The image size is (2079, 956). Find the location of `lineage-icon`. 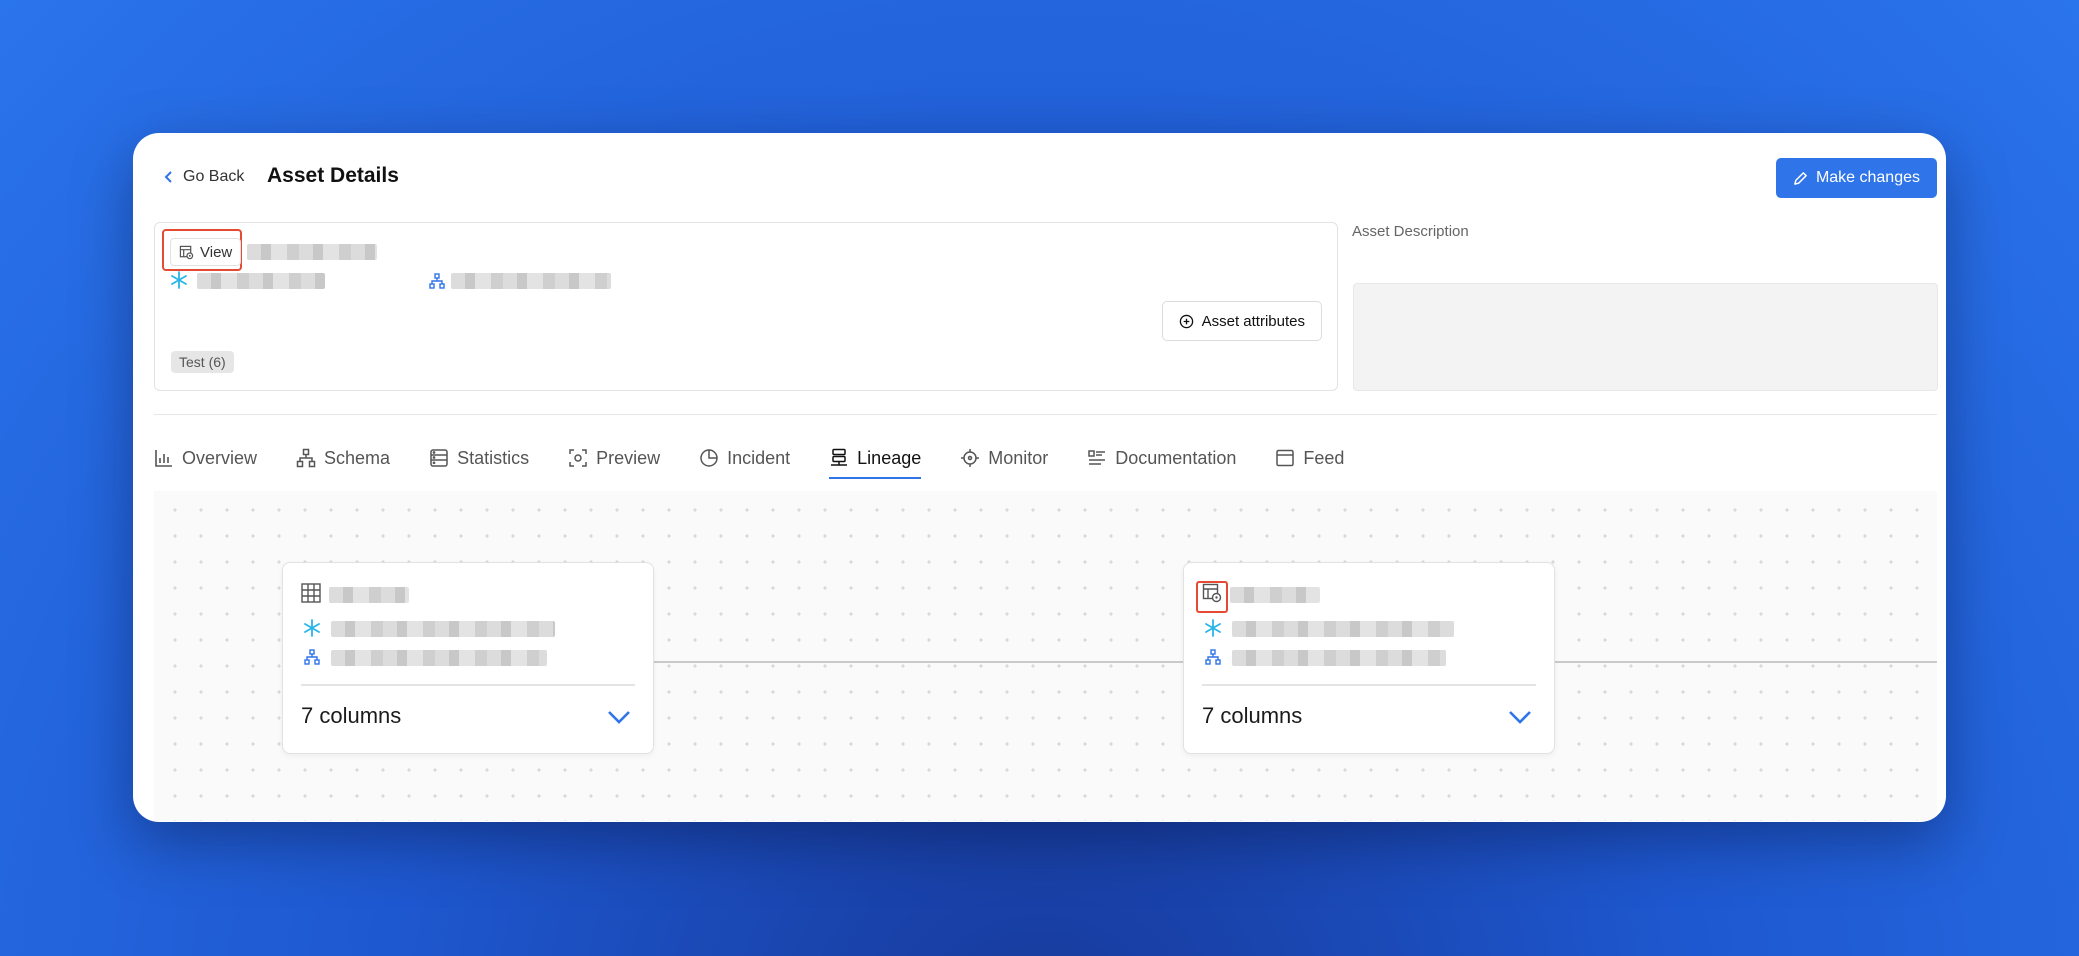

lineage-icon is located at coordinates (839, 457).